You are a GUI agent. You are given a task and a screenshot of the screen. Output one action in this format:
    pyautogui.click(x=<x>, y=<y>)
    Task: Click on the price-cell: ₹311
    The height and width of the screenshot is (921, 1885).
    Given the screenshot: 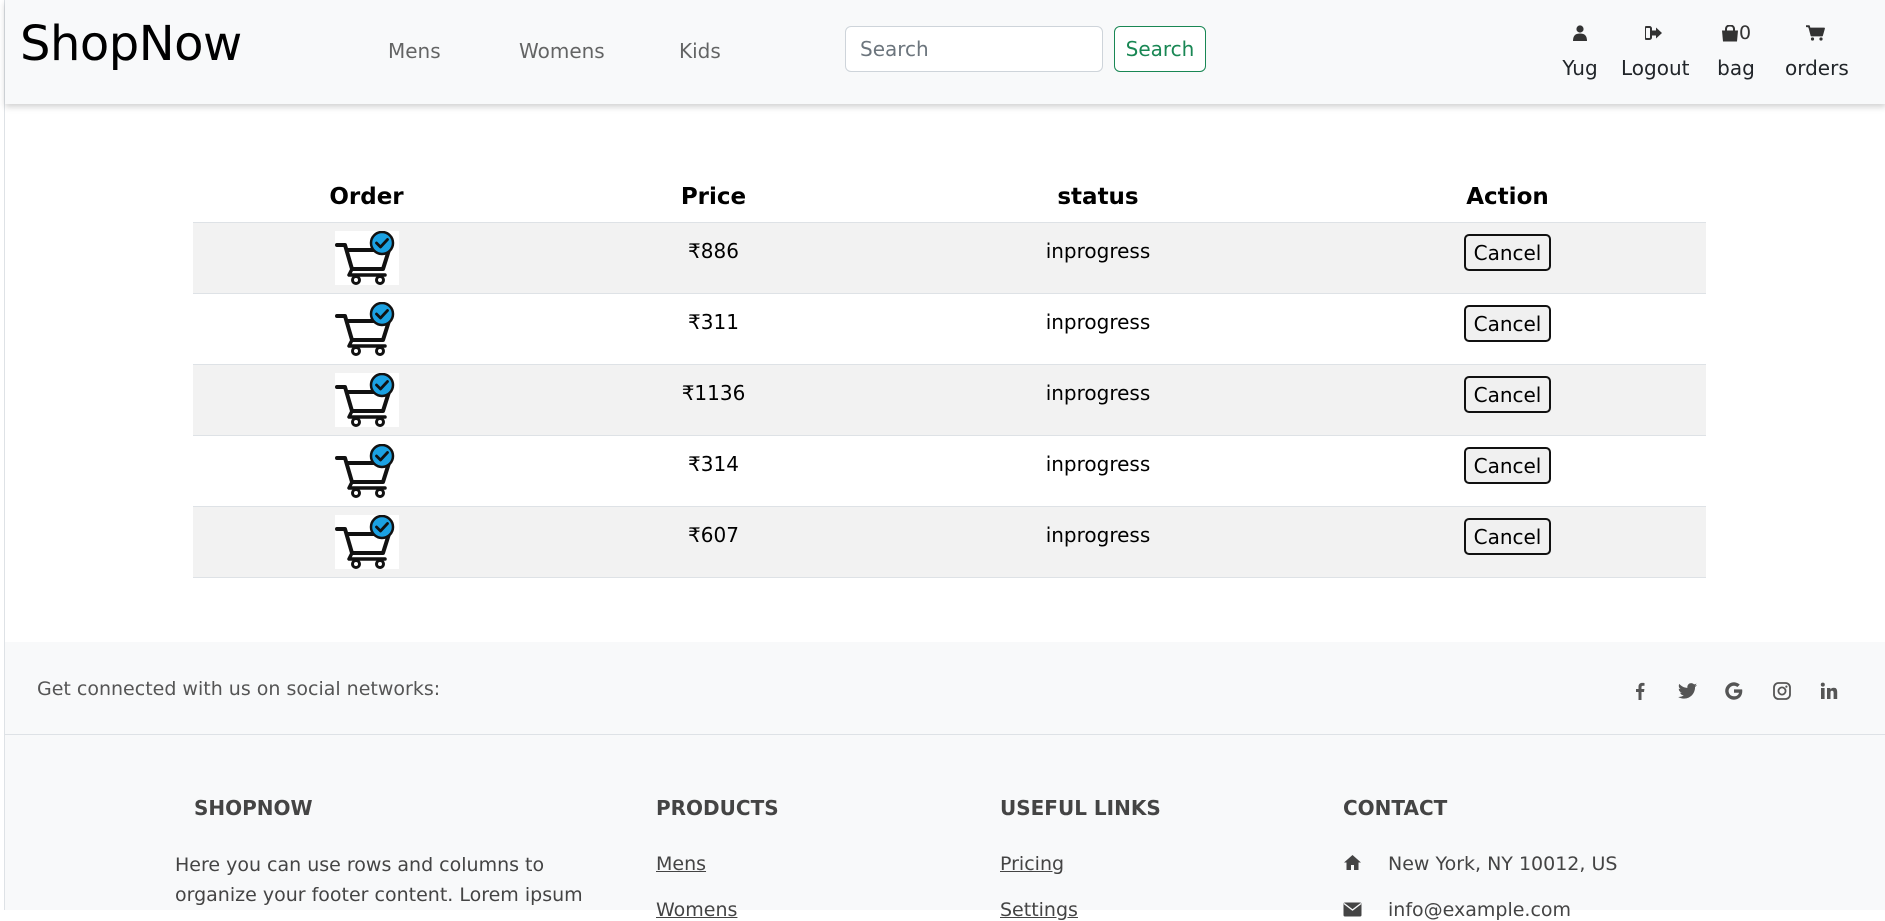 What is the action you would take?
    pyautogui.click(x=713, y=329)
    